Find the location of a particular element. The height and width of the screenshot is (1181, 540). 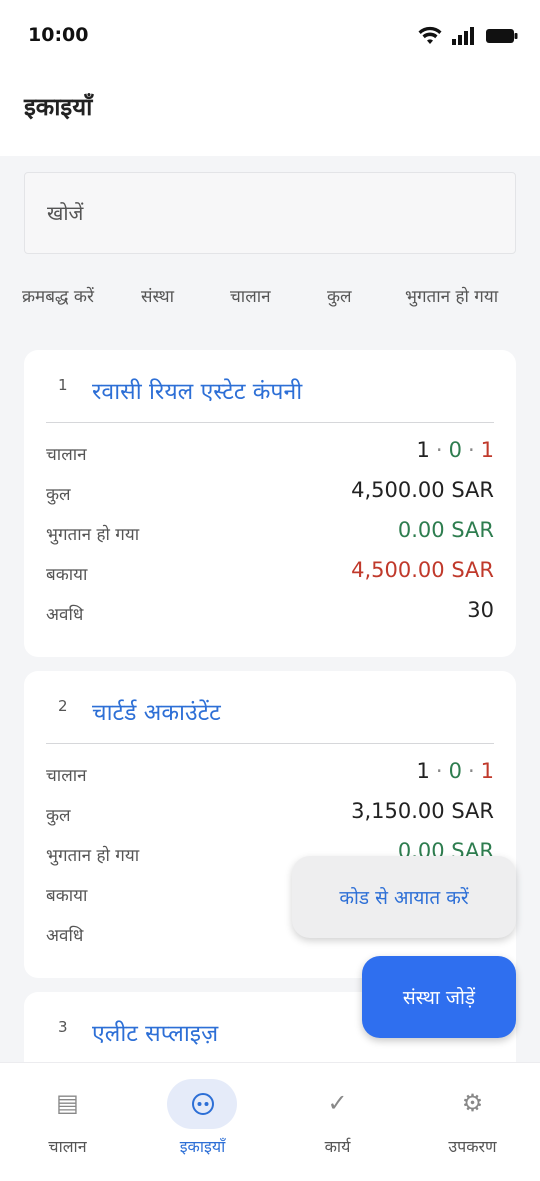

total-row: कुल 4,500.00 SAR is located at coordinates (270, 494).